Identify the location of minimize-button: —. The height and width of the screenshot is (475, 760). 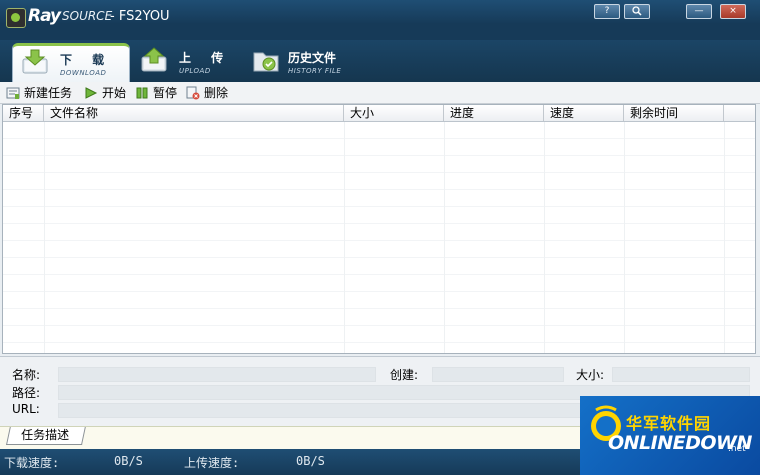
(699, 11).